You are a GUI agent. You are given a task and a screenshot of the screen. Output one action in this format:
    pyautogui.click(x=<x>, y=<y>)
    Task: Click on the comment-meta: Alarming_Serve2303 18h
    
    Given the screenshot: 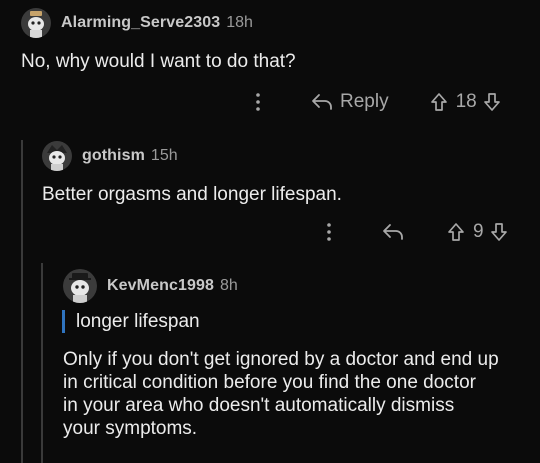 What is the action you would take?
    pyautogui.click(x=271, y=23)
    